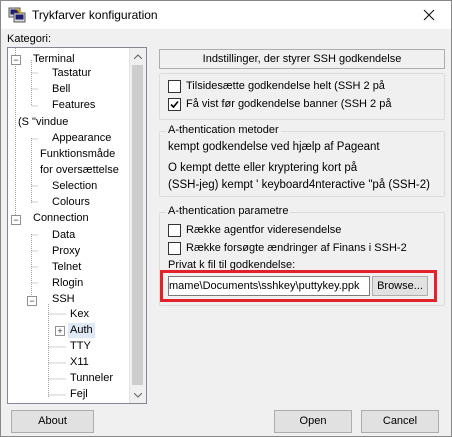 The width and height of the screenshot is (452, 437). I want to click on private-key-input: mame\Documents\sshkey\puttykey.ppk, so click(269, 286).